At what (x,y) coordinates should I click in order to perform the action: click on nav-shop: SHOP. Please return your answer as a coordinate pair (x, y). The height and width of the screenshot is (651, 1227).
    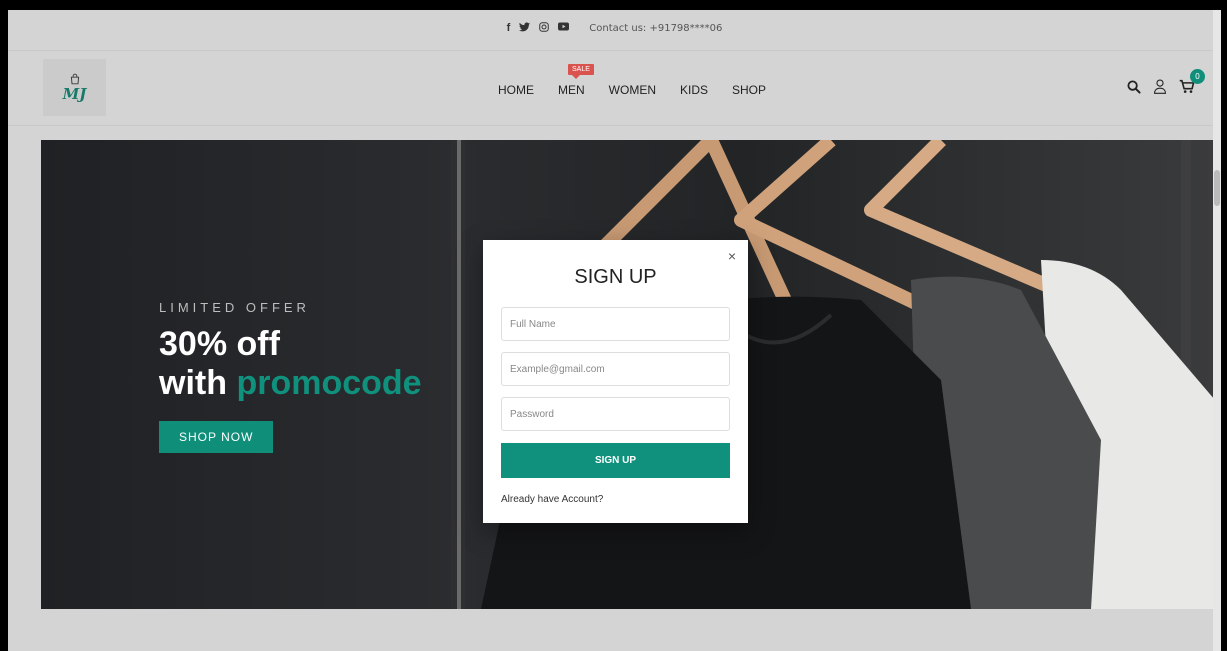
    Looking at the image, I should click on (749, 90).